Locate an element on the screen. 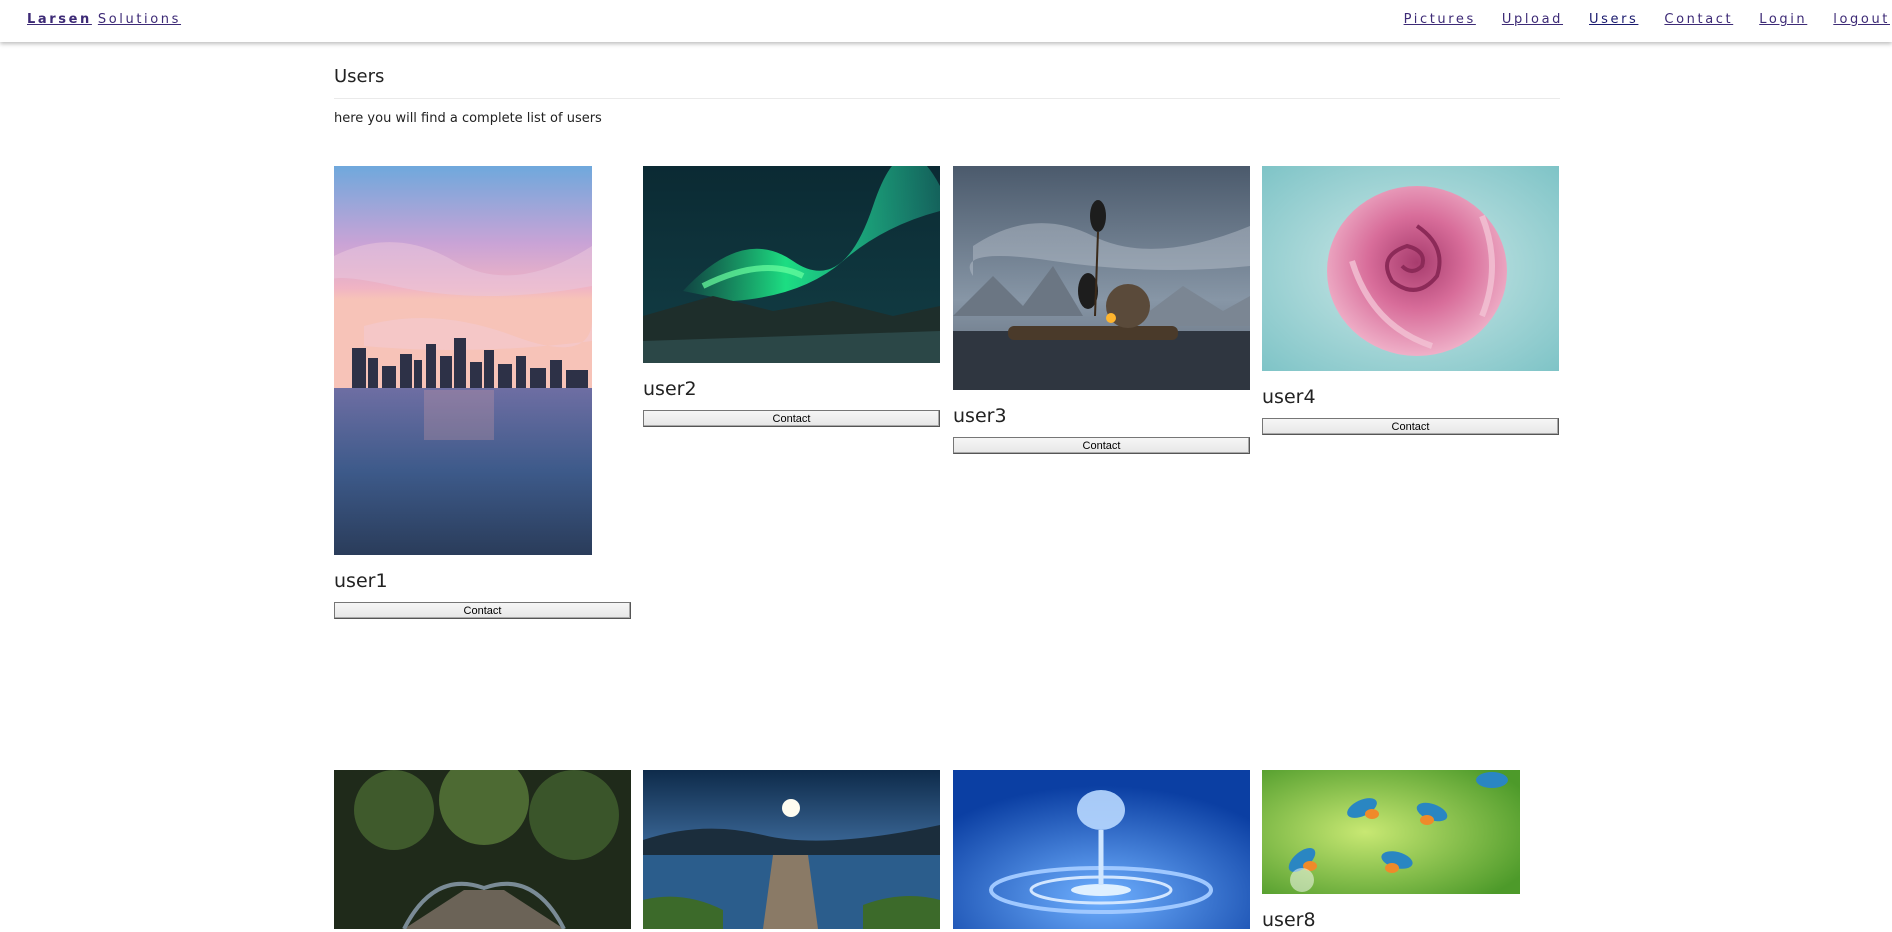 This screenshot has width=1892, height=932. user4-name: user4 is located at coordinates (1289, 397).